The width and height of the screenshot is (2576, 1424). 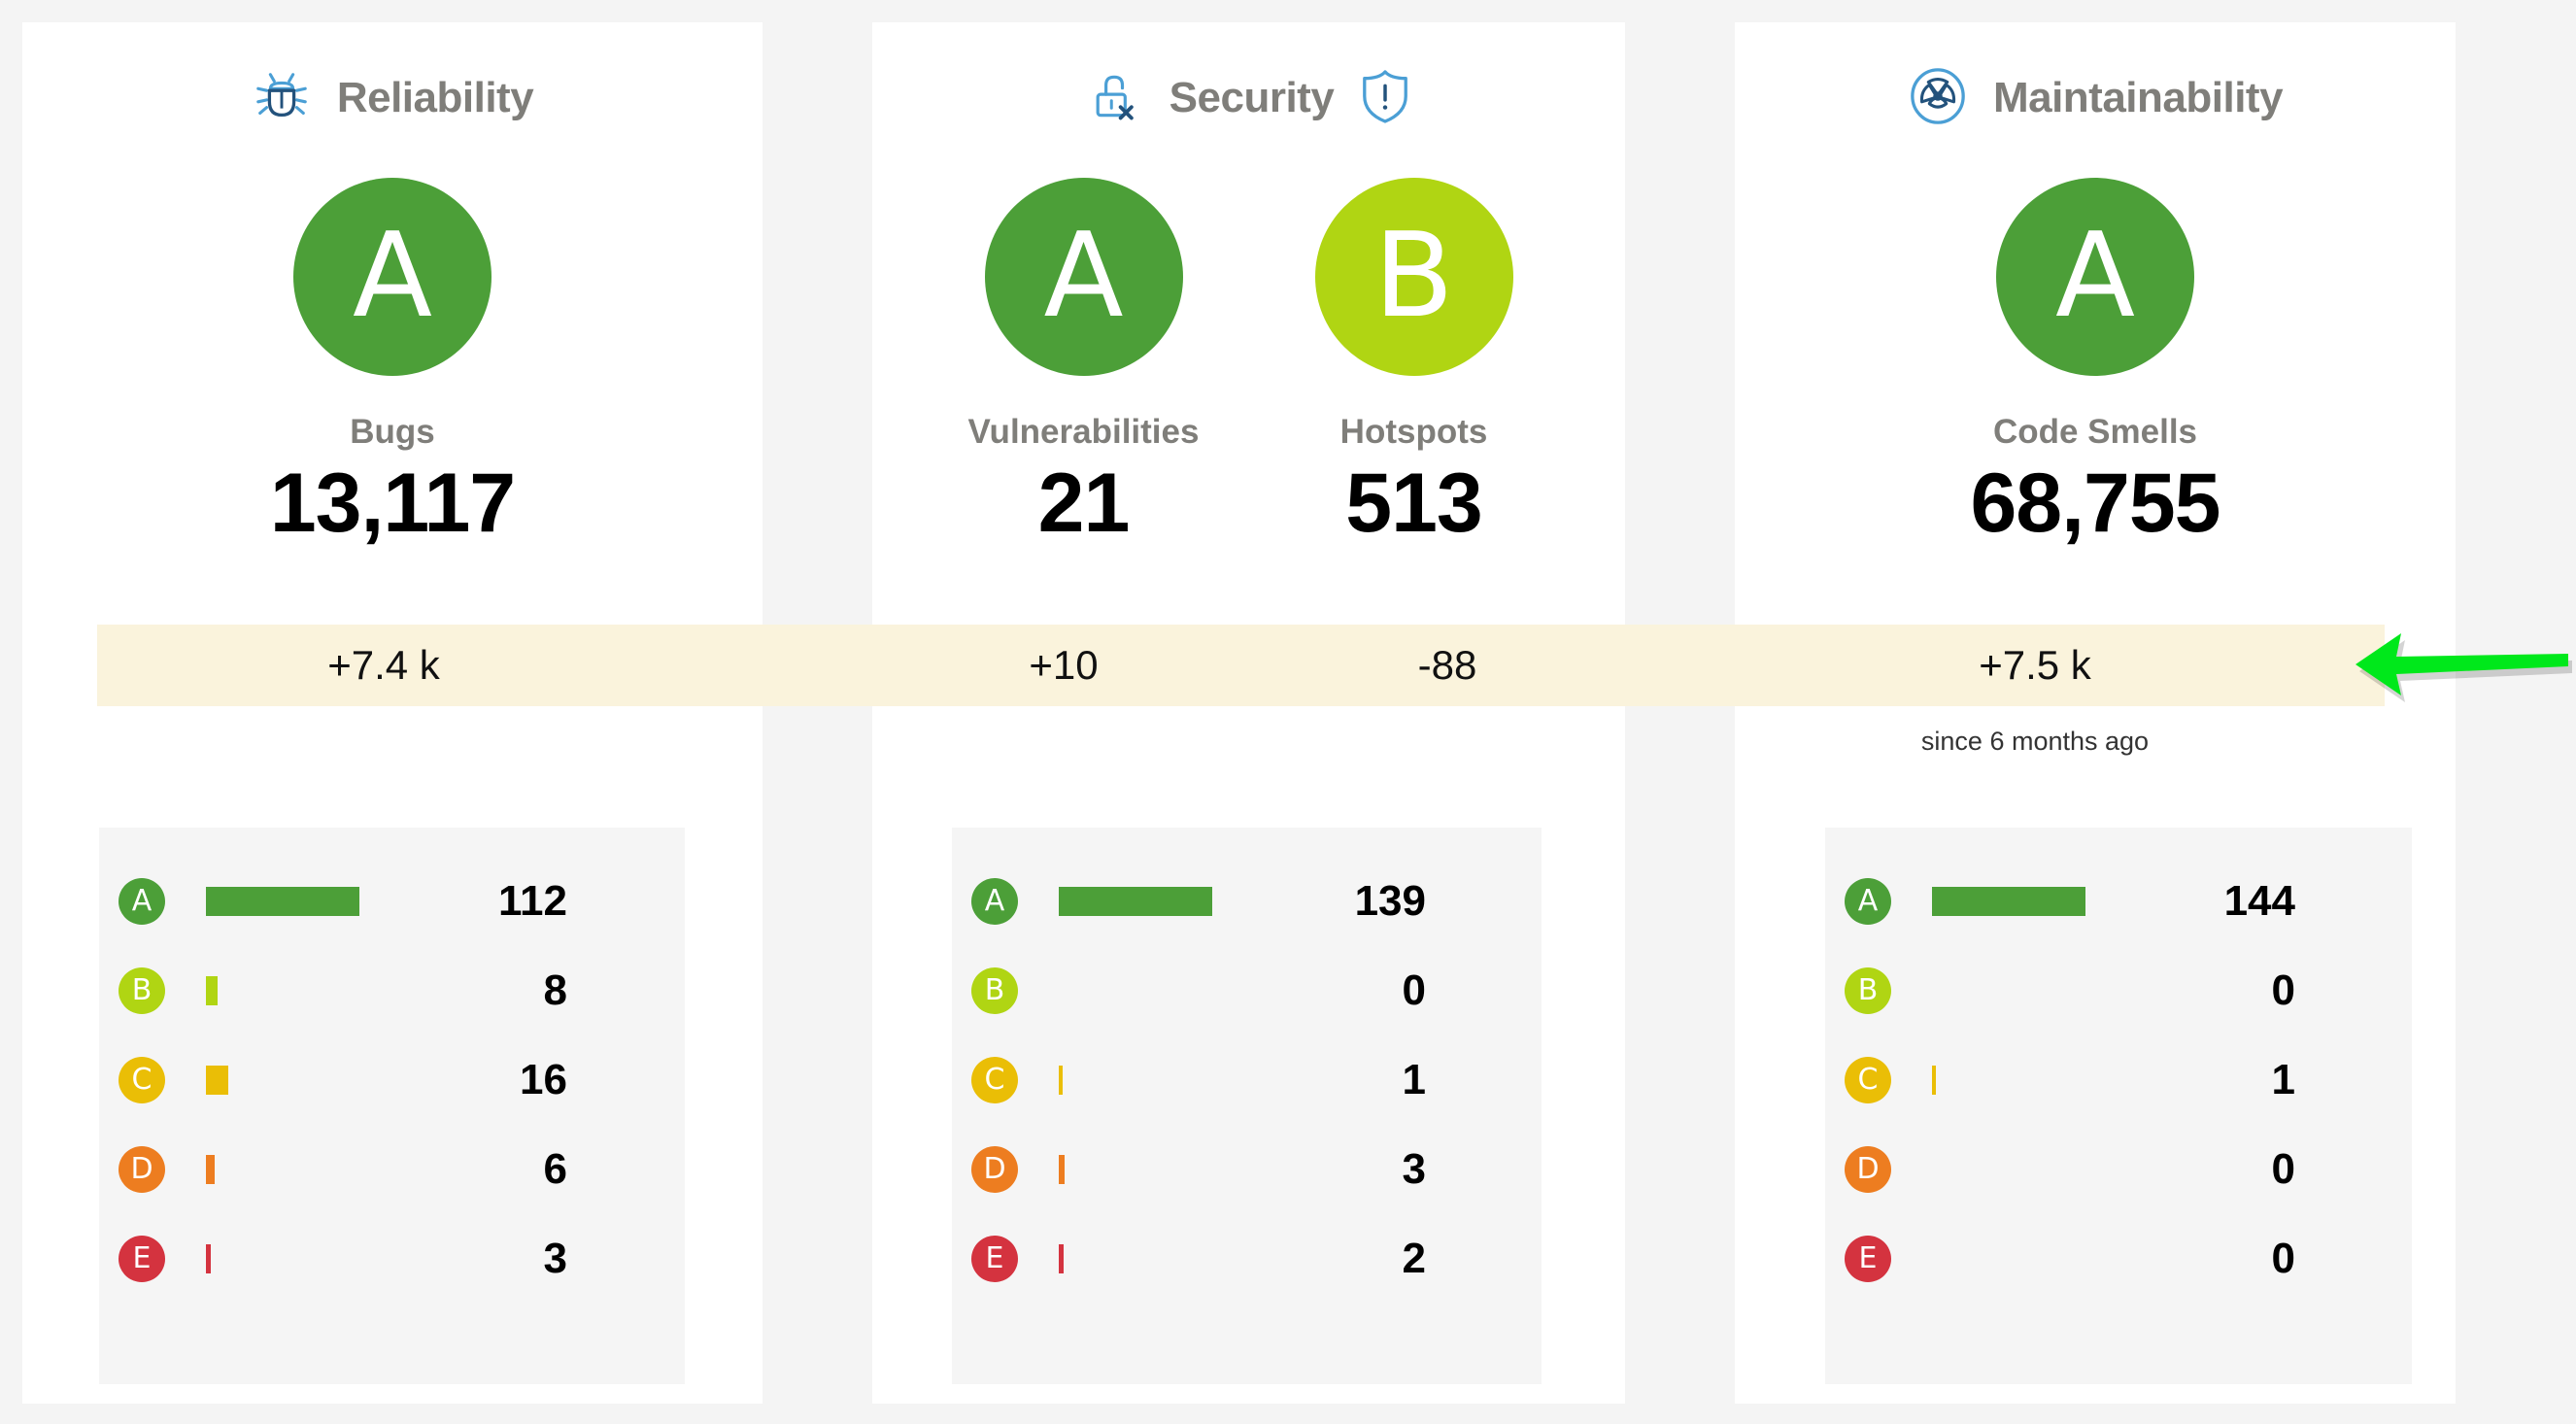 What do you see at coordinates (1353, 902) in the screenshot?
I see `rating-count: 139` at bounding box center [1353, 902].